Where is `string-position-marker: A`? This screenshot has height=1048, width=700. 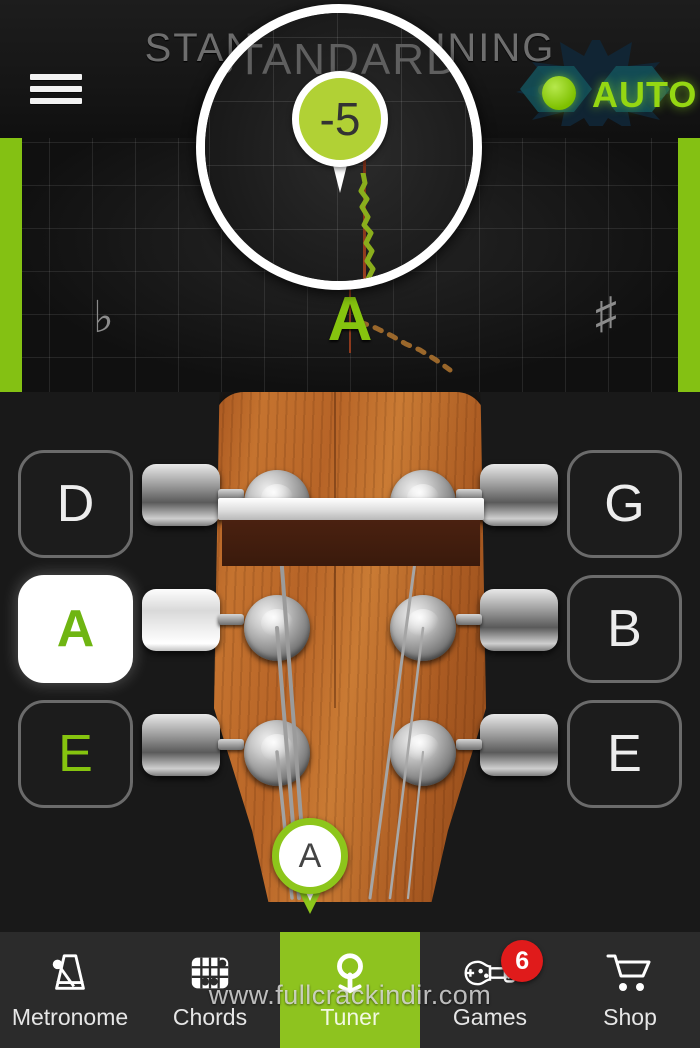
string-position-marker: A is located at coordinates (310, 866).